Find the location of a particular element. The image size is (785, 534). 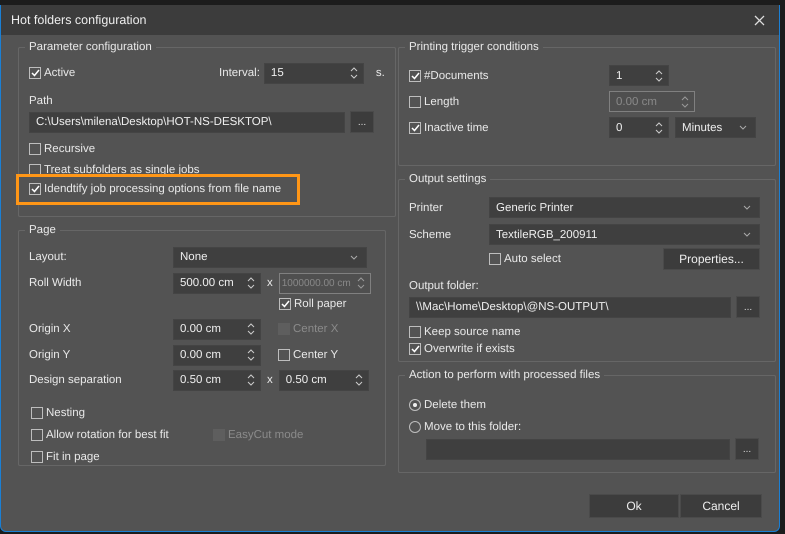

group-title: Output settings is located at coordinates (448, 179).